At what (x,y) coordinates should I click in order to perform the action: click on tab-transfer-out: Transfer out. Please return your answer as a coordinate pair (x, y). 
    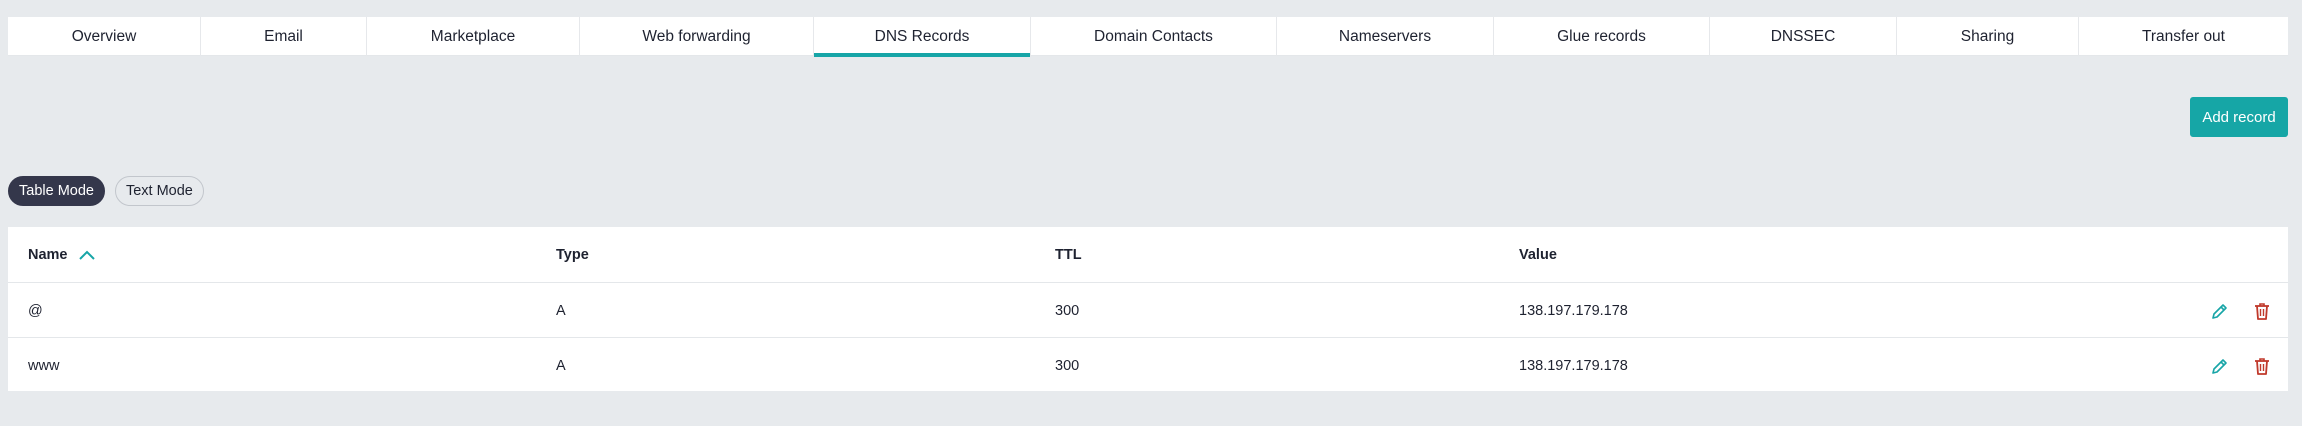
    Looking at the image, I should click on (2183, 36).